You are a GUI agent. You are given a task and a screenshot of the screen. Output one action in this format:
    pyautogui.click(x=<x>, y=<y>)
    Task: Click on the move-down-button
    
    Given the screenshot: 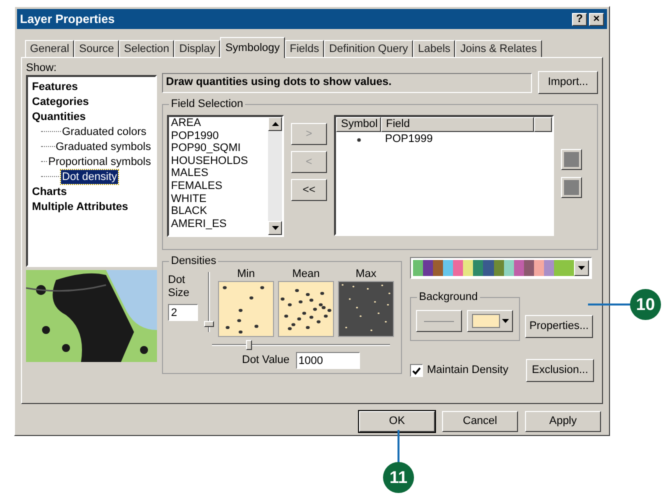 What is the action you would take?
    pyautogui.click(x=571, y=187)
    